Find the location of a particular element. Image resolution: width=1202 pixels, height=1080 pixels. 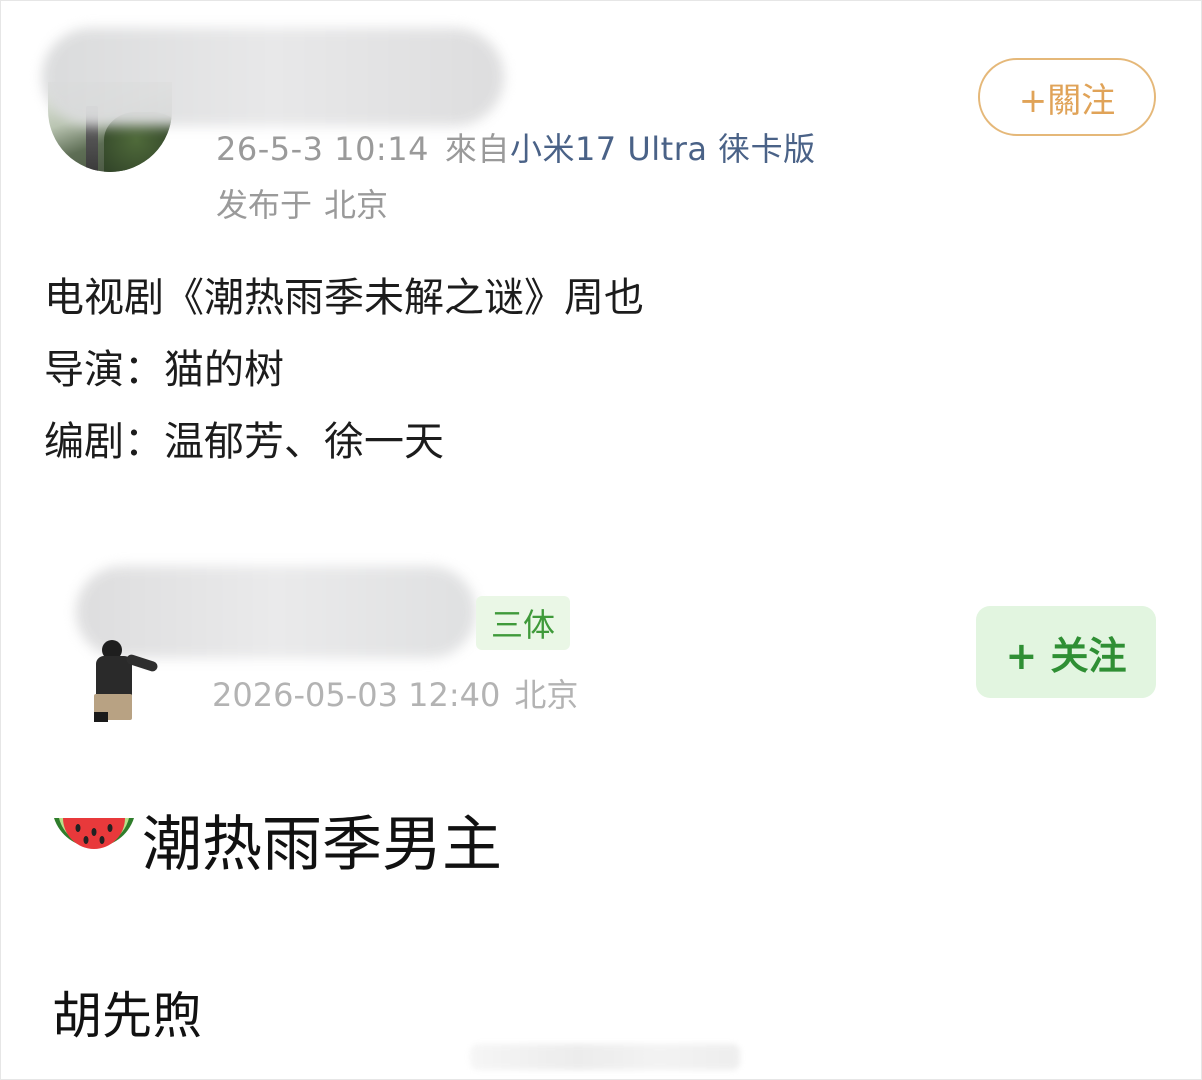

badge-label: 三体 is located at coordinates (522, 625).